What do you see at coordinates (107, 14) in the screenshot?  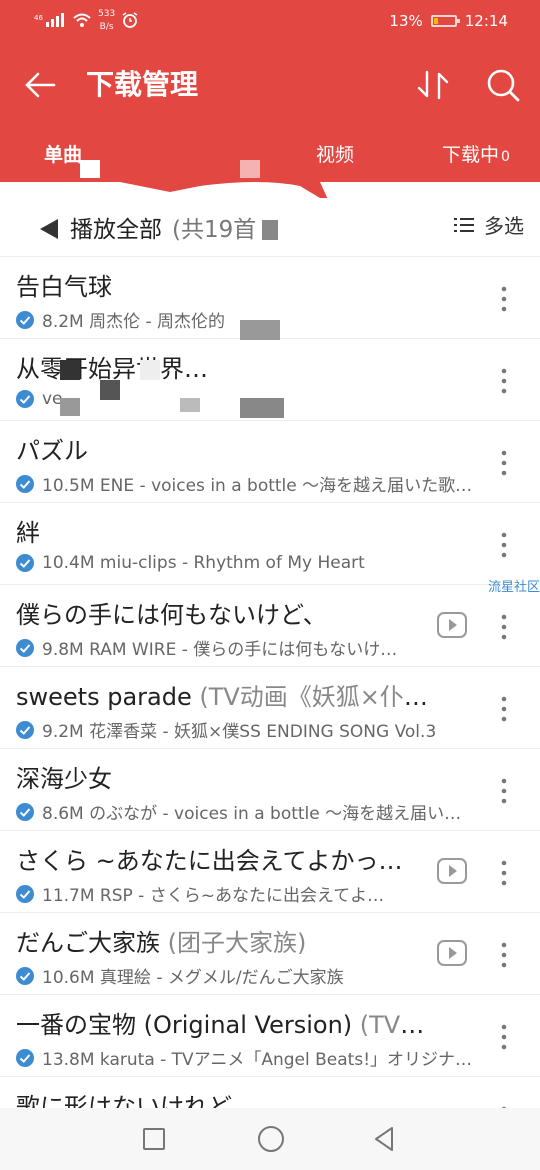 I see `net-speed-value: 533` at bounding box center [107, 14].